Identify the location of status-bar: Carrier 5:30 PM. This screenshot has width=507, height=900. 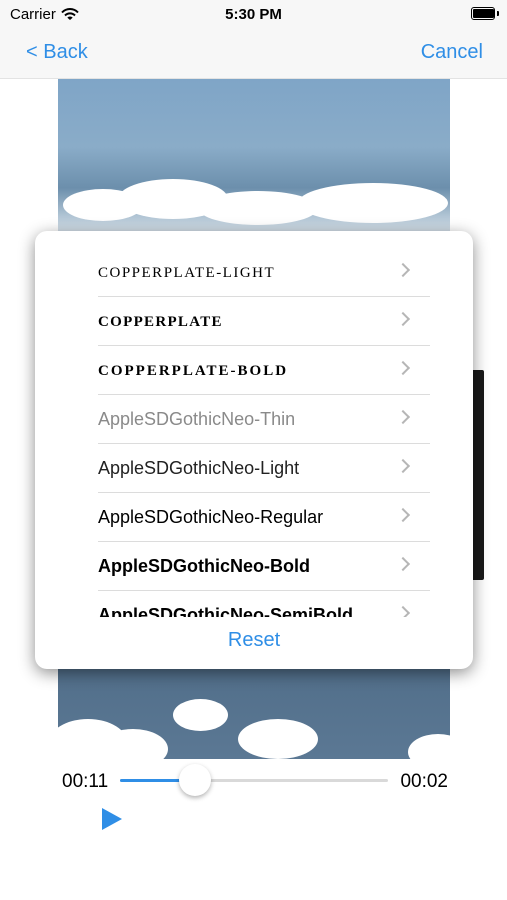
(253, 14).